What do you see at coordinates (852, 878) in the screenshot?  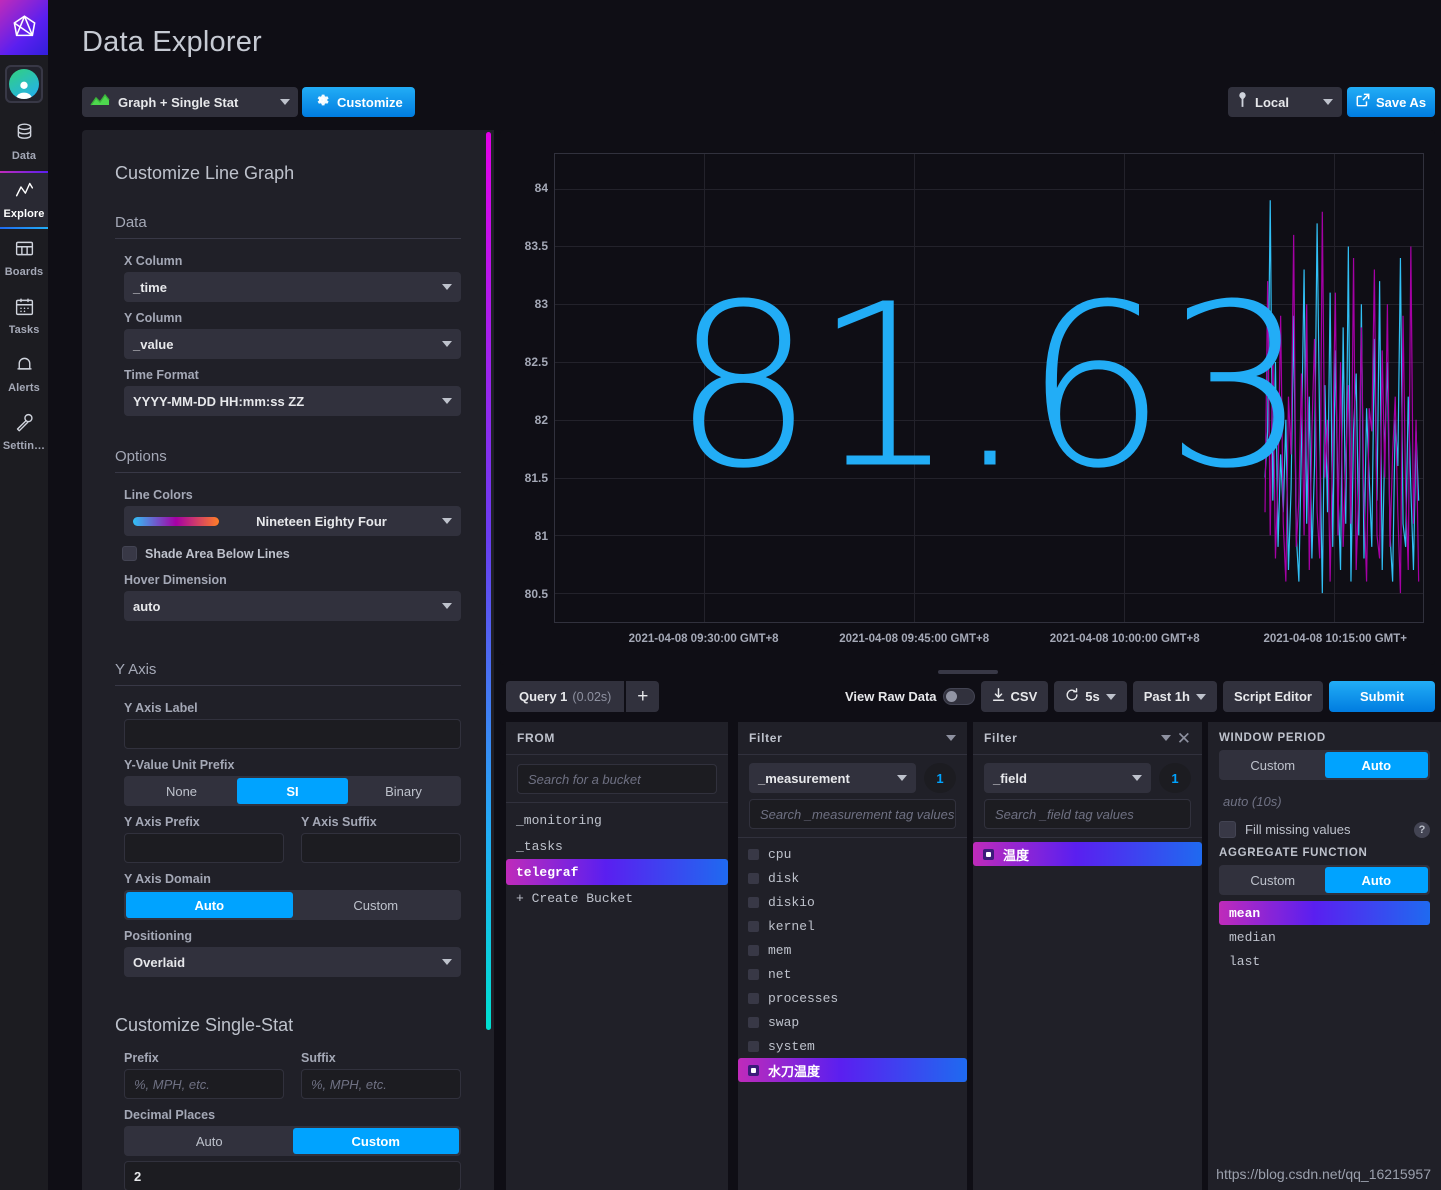 I see `list-item: disk` at bounding box center [852, 878].